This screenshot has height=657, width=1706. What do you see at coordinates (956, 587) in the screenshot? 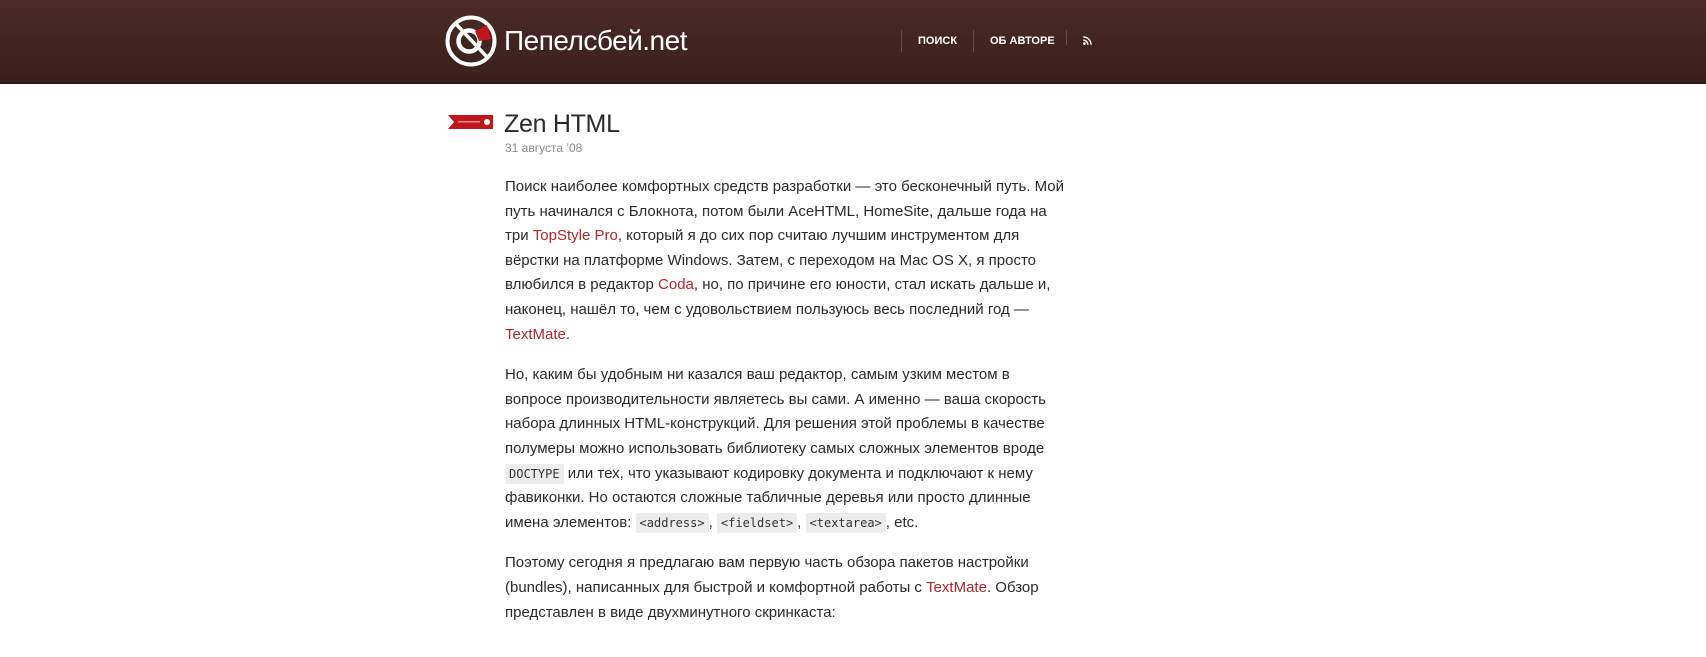
I see `link-textmate-2: TextMate` at bounding box center [956, 587].